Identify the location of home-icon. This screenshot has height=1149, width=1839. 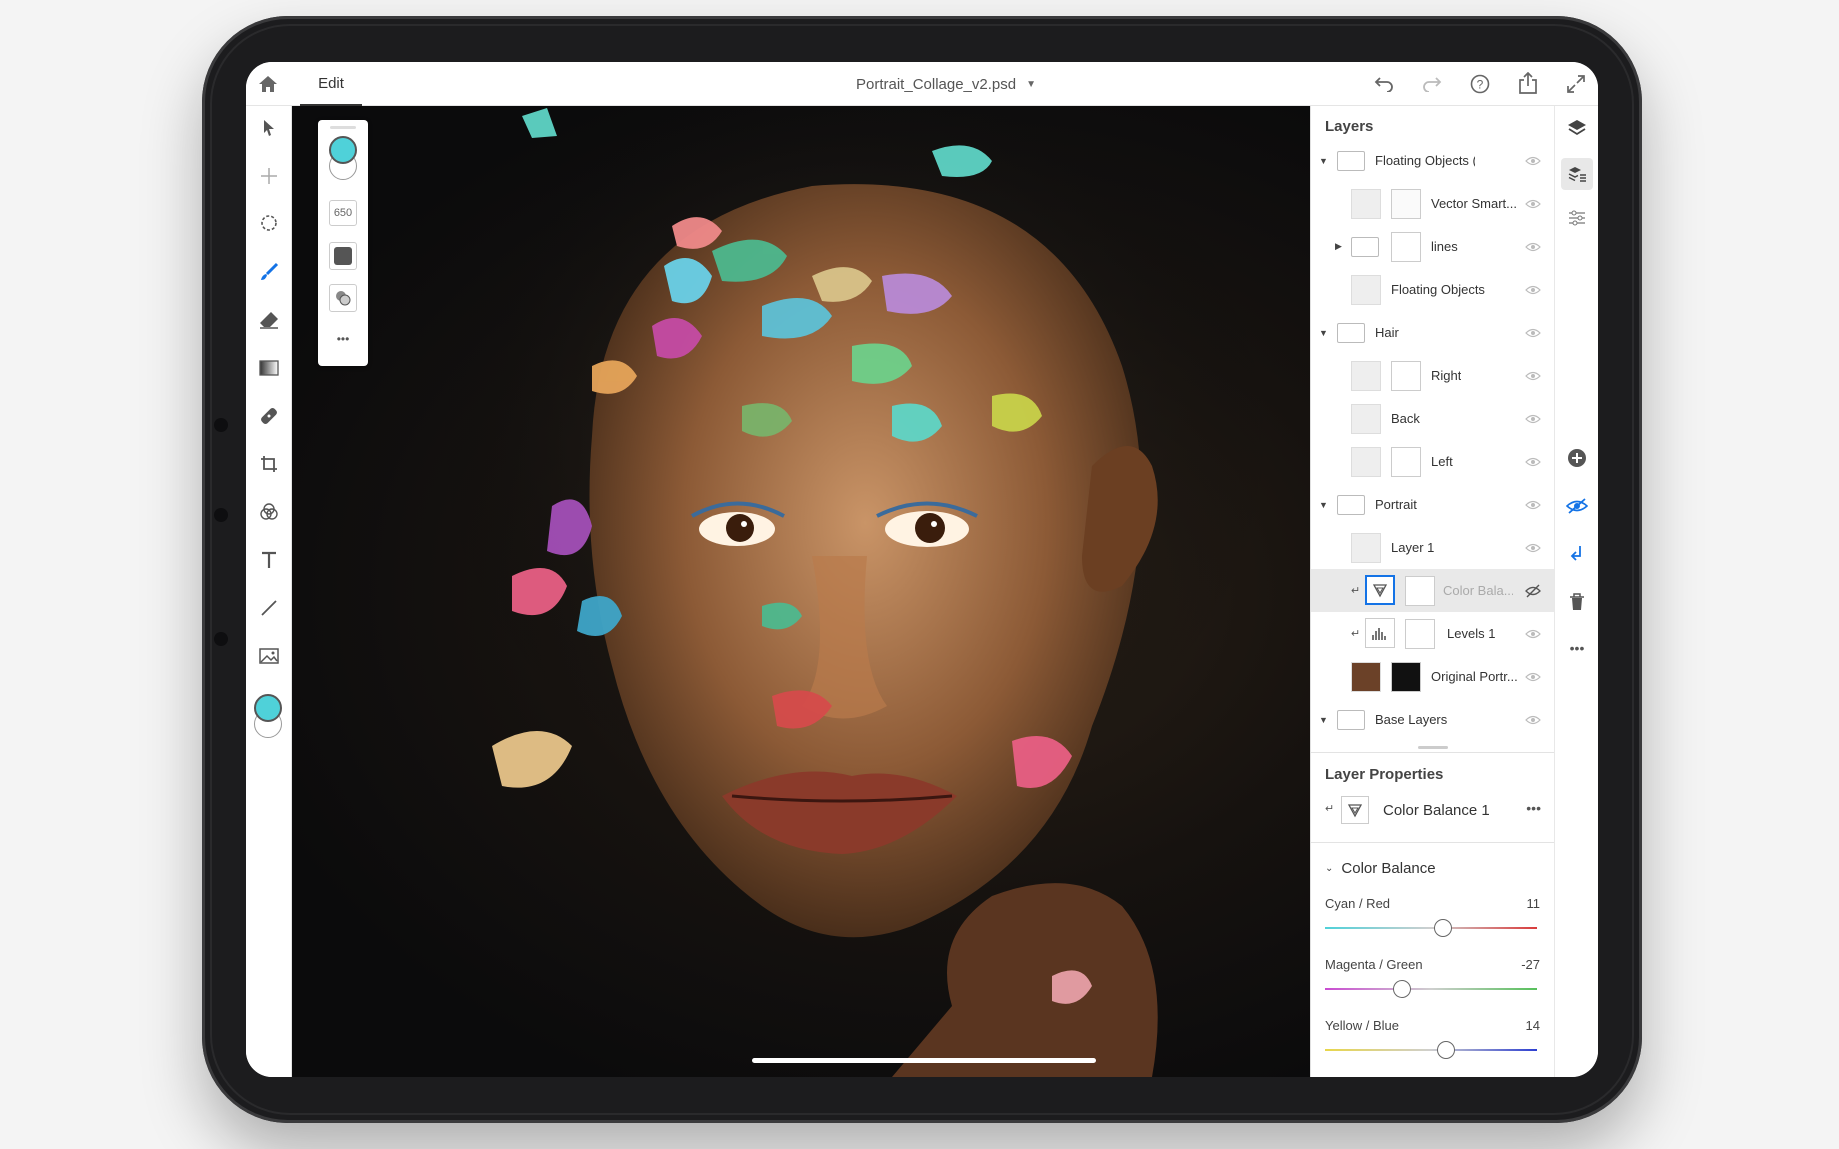
(268, 84).